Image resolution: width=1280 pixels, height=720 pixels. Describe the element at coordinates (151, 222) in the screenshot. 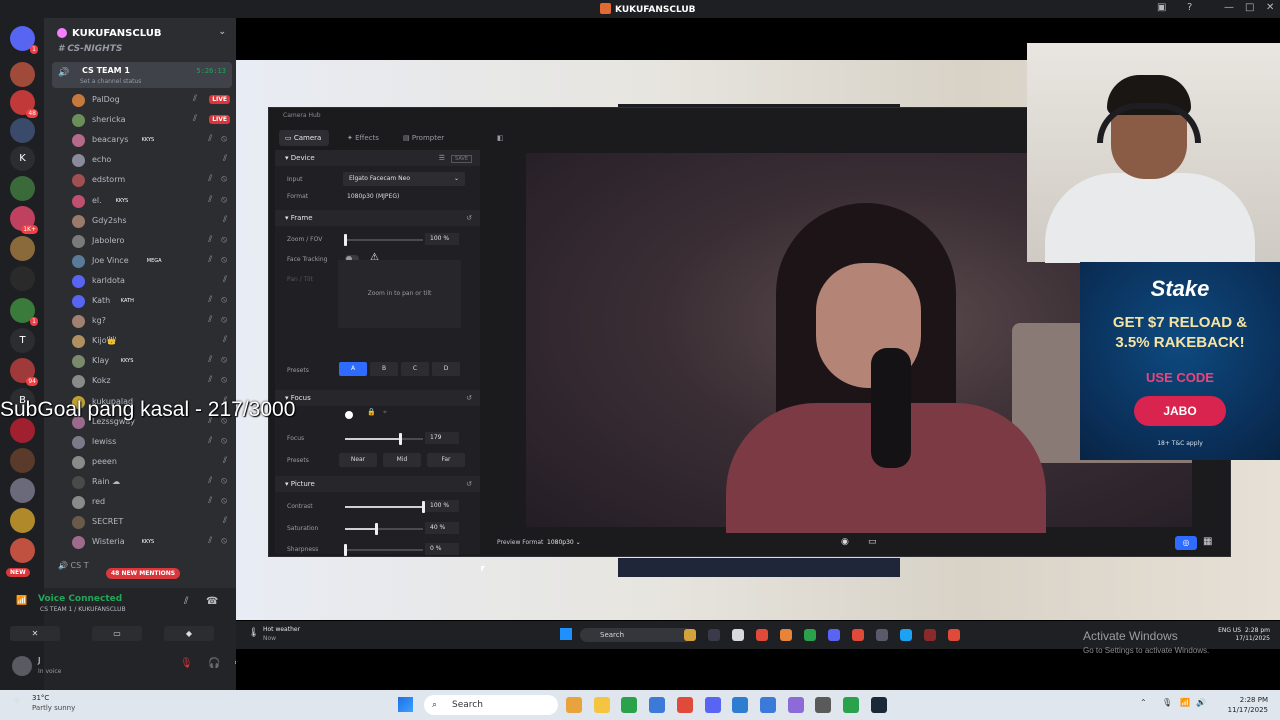

I see `voice-user: Gdy2shs ⫽` at that location.